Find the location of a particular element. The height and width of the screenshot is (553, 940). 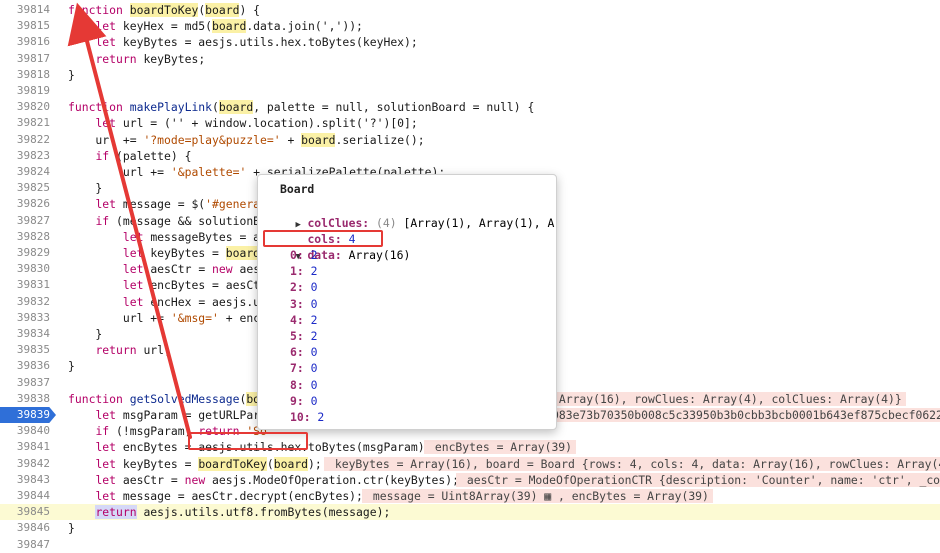

data-annotation-box is located at coordinates (323, 238).